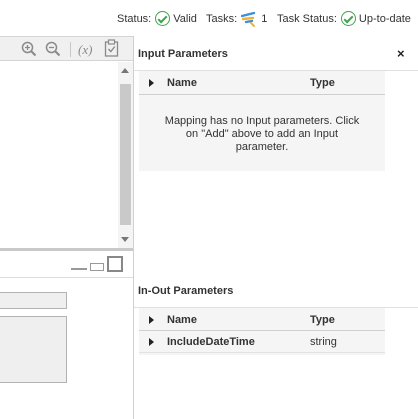 The image size is (418, 419). What do you see at coordinates (97, 267) in the screenshot?
I see `restore-icon` at bounding box center [97, 267].